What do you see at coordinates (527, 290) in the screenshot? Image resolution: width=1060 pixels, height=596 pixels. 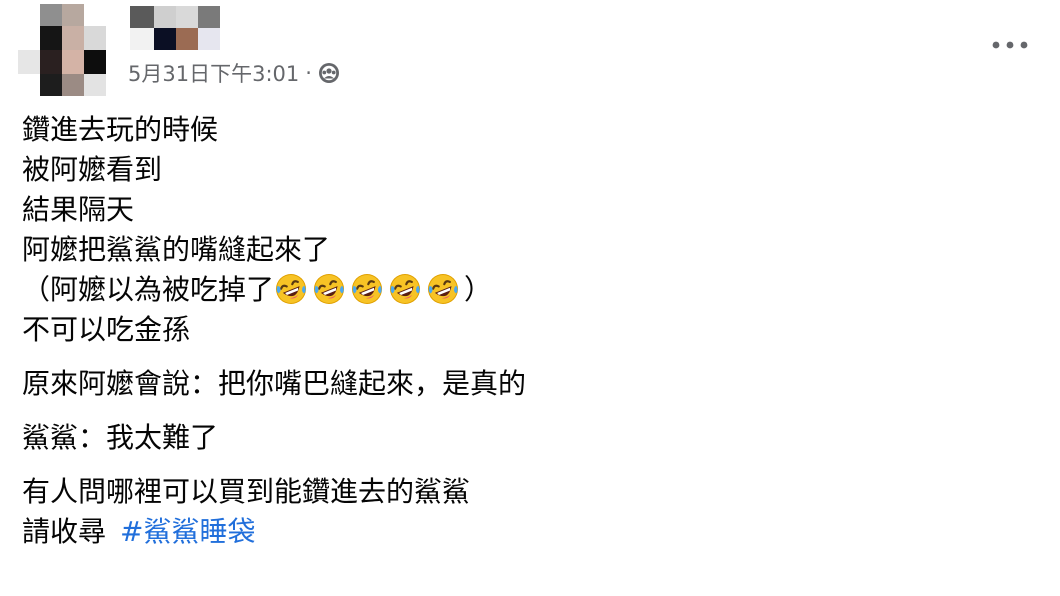 I see `post-line-5: （阿嬤以為被吃掉了 ）` at bounding box center [527, 290].